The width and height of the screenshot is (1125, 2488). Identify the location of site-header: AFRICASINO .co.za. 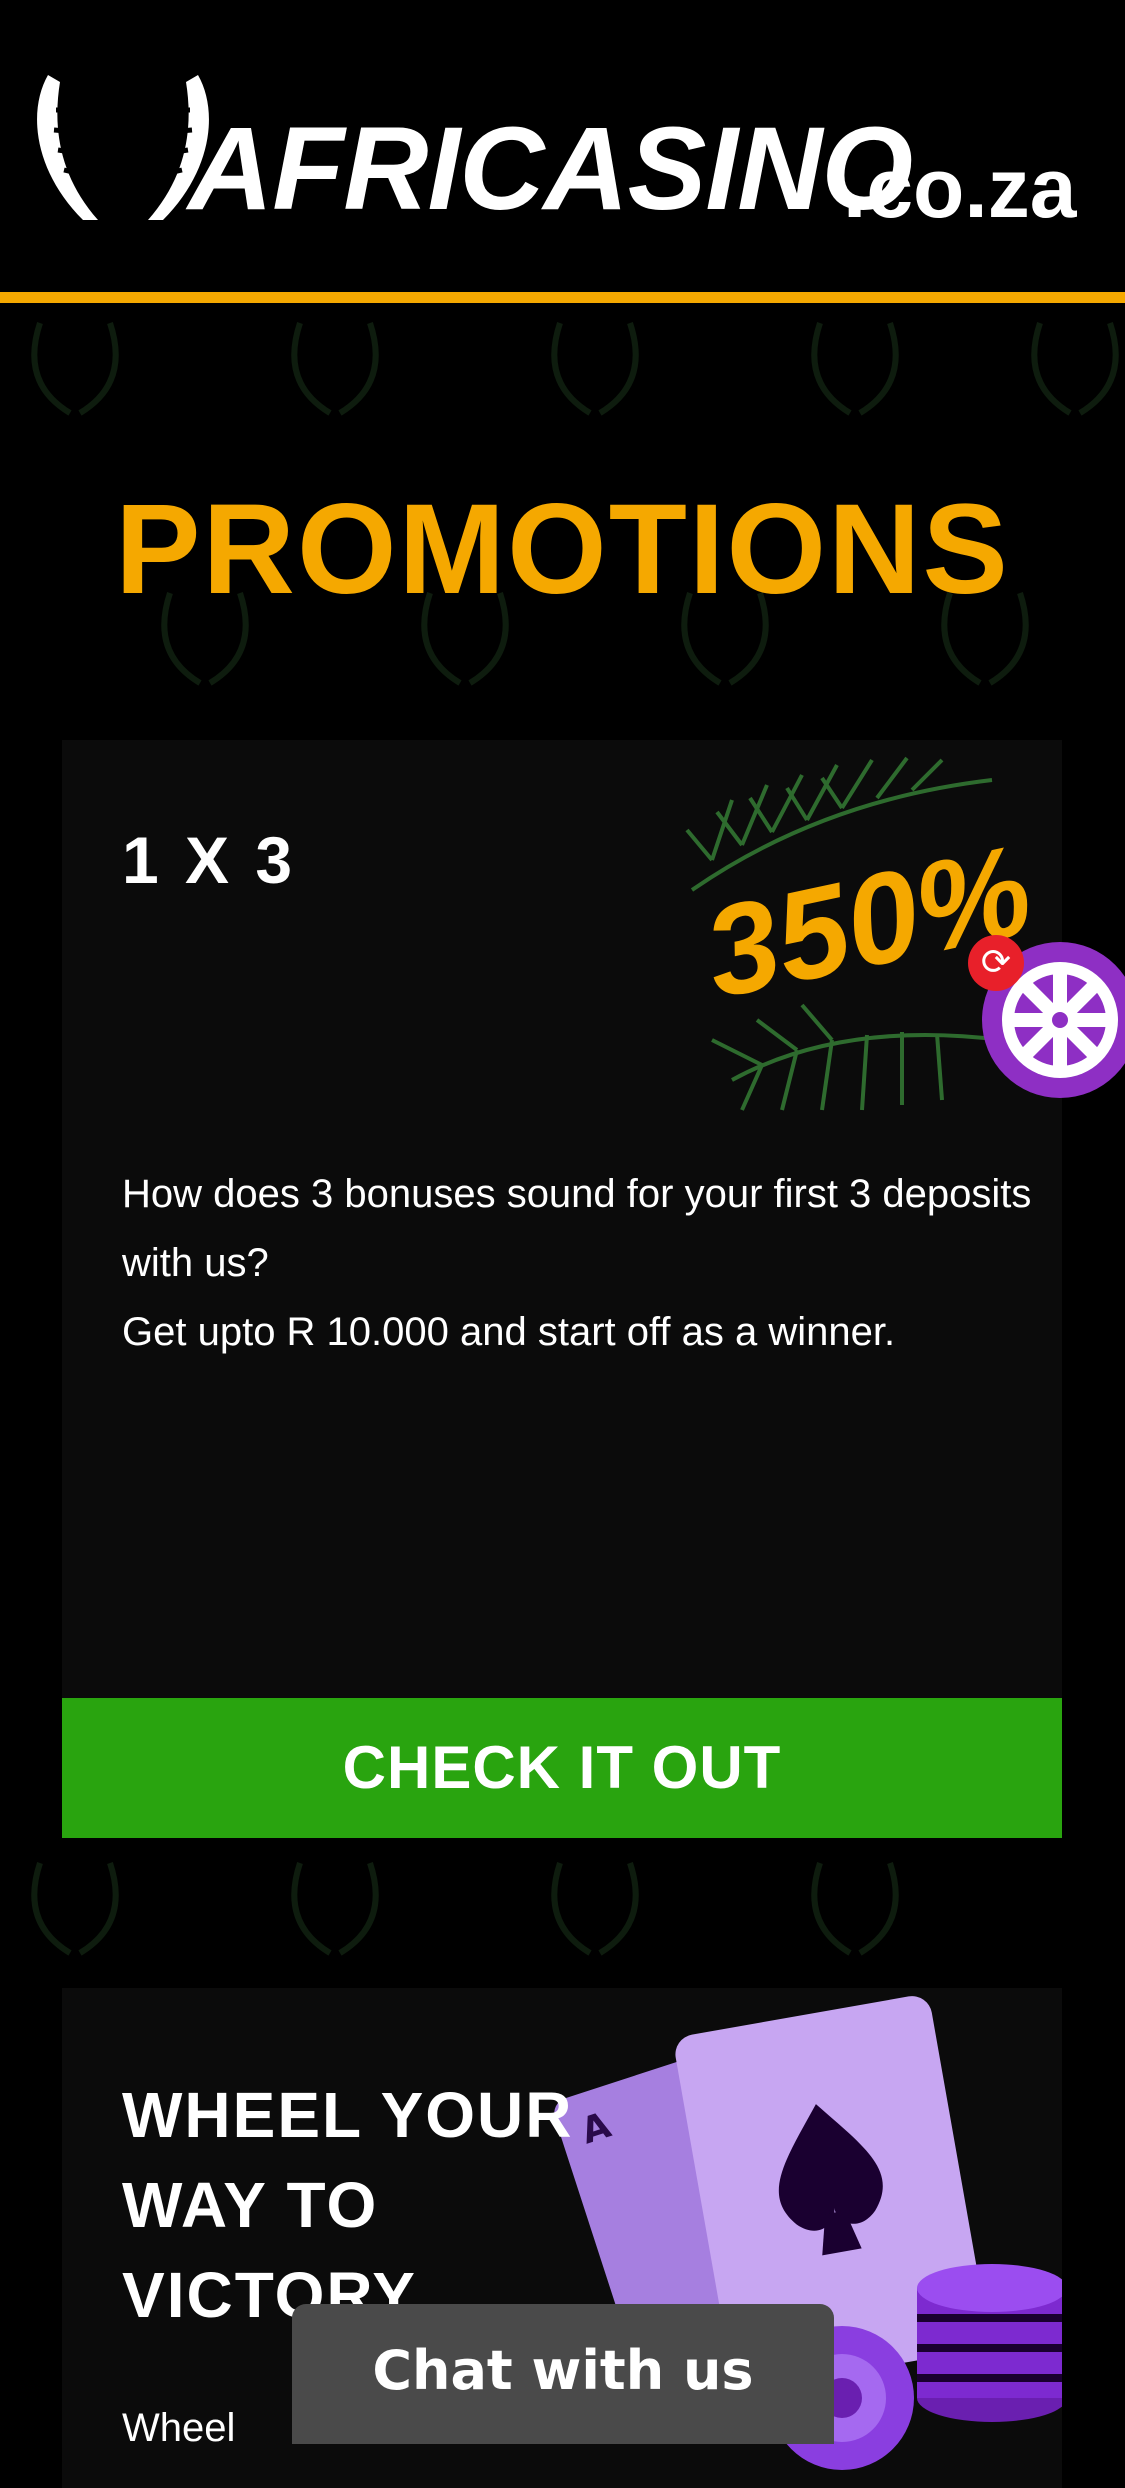
(562, 146).